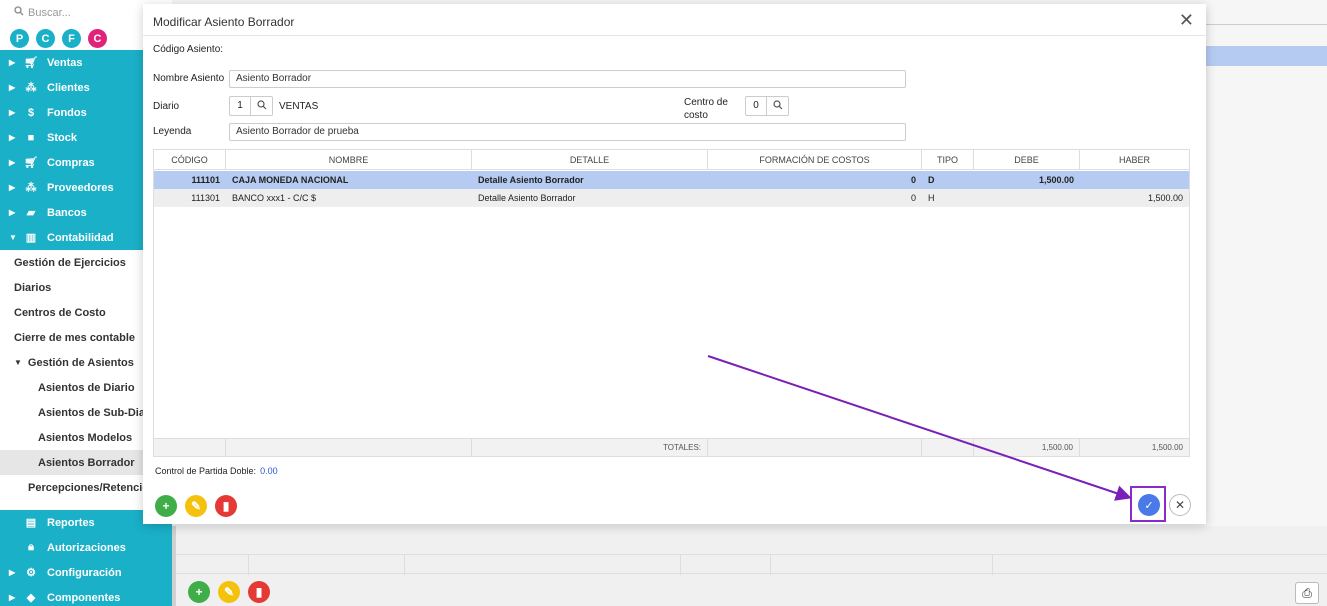 This screenshot has height=606, width=1327. I want to click on totals-empty, so click(190, 448).